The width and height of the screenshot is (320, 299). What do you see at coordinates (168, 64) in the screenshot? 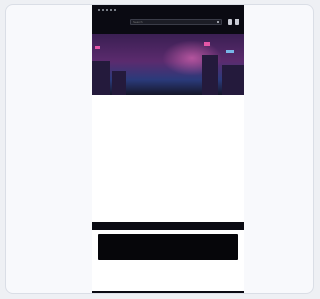
I see `hero-banner` at bounding box center [168, 64].